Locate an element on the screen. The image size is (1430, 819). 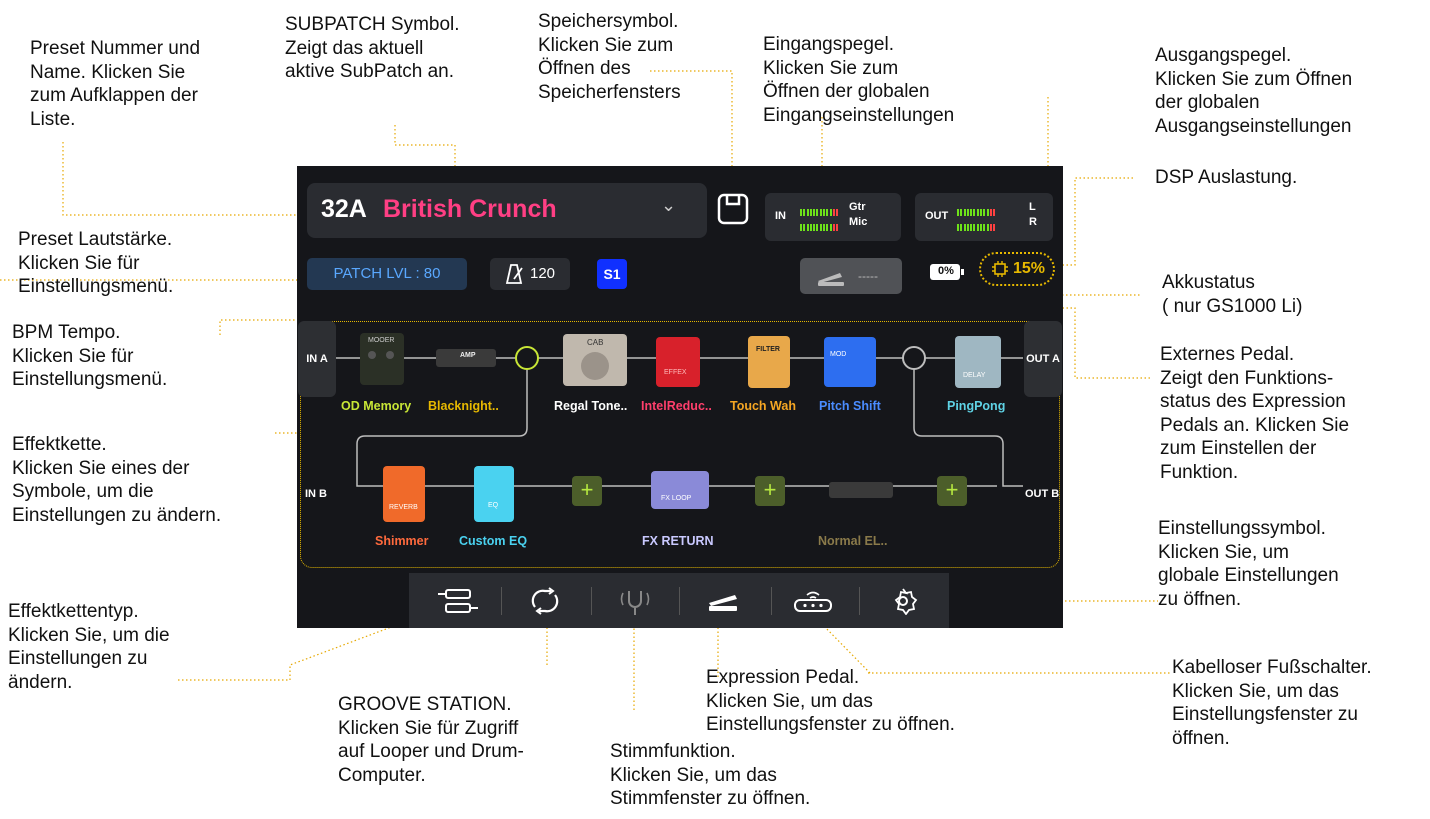
pedal-text: REVERB is located at coordinates (403, 507).